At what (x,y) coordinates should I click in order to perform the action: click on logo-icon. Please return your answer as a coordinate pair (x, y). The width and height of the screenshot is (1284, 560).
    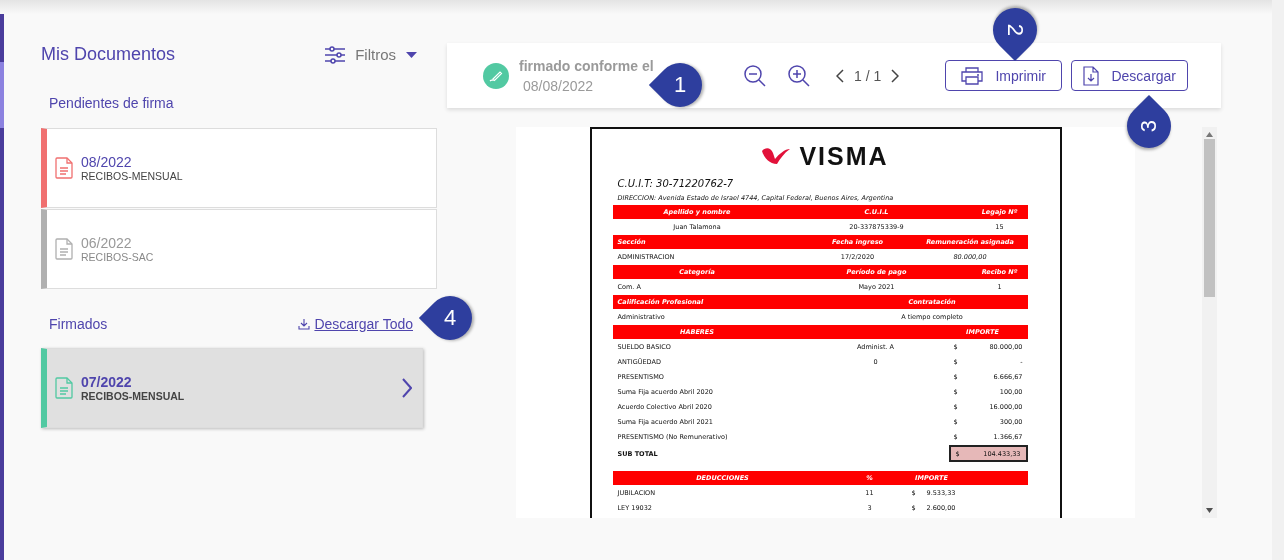
    Looking at the image, I should click on (776, 156).